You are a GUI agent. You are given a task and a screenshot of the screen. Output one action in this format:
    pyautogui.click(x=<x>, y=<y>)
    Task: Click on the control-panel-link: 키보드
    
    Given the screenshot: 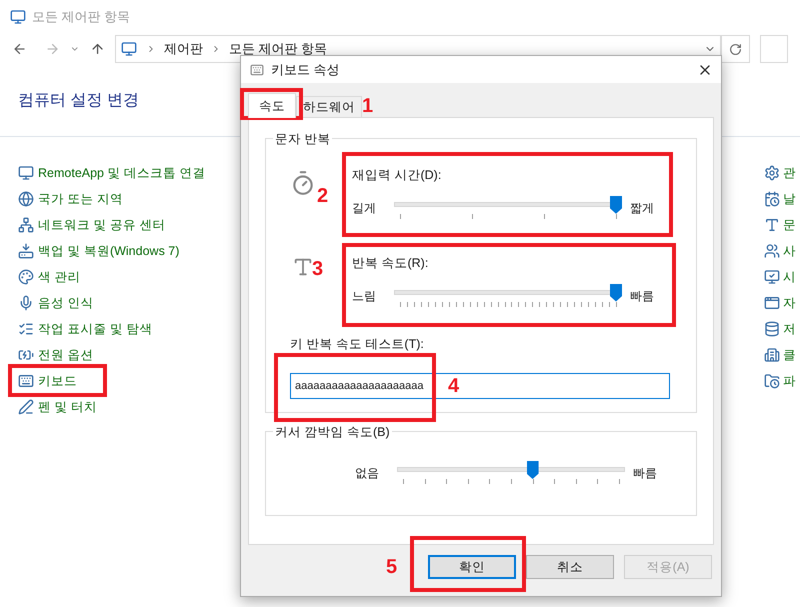 What is the action you would take?
    pyautogui.click(x=57, y=381)
    